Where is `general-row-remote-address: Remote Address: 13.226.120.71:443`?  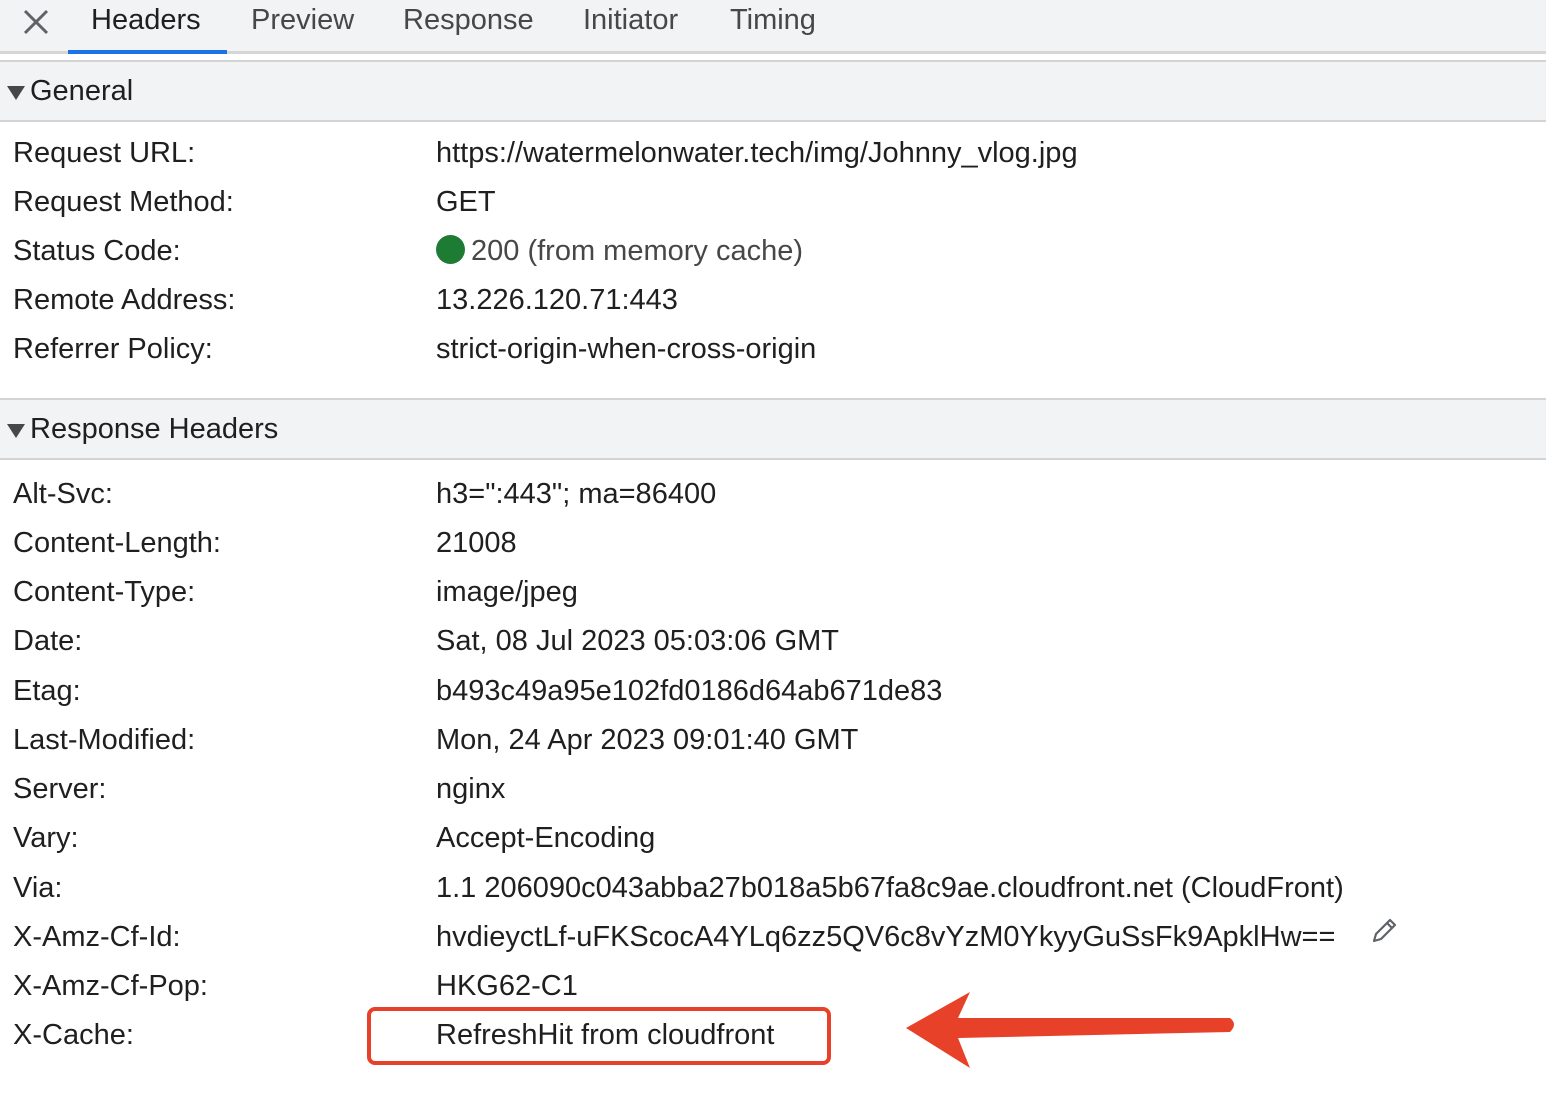
general-row-remote-address: Remote Address: 13.226.120.71:443 is located at coordinates (773, 308).